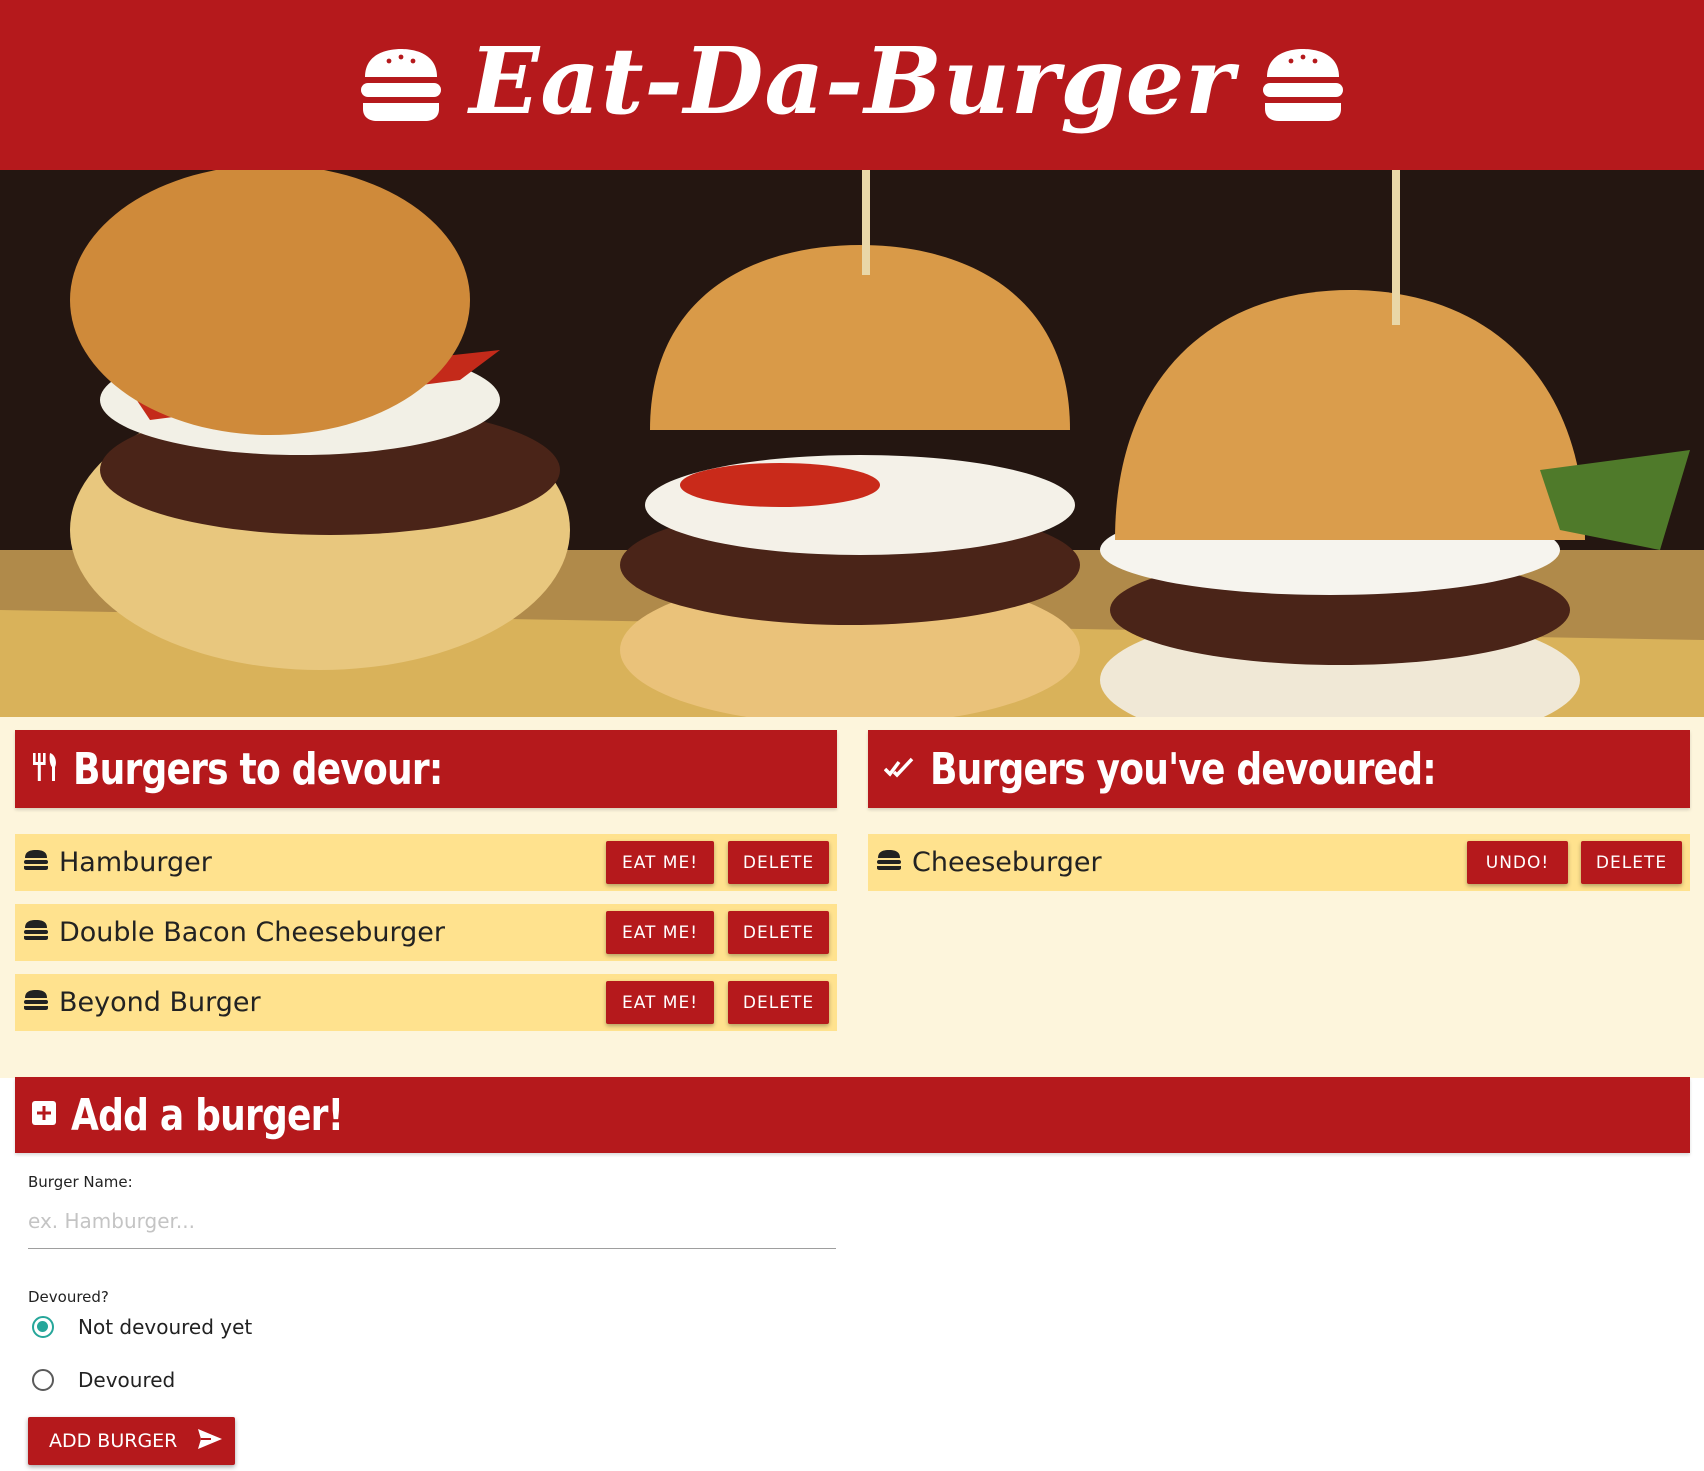  I want to click on to-devour-header: Burgers to devour:, so click(426, 769).